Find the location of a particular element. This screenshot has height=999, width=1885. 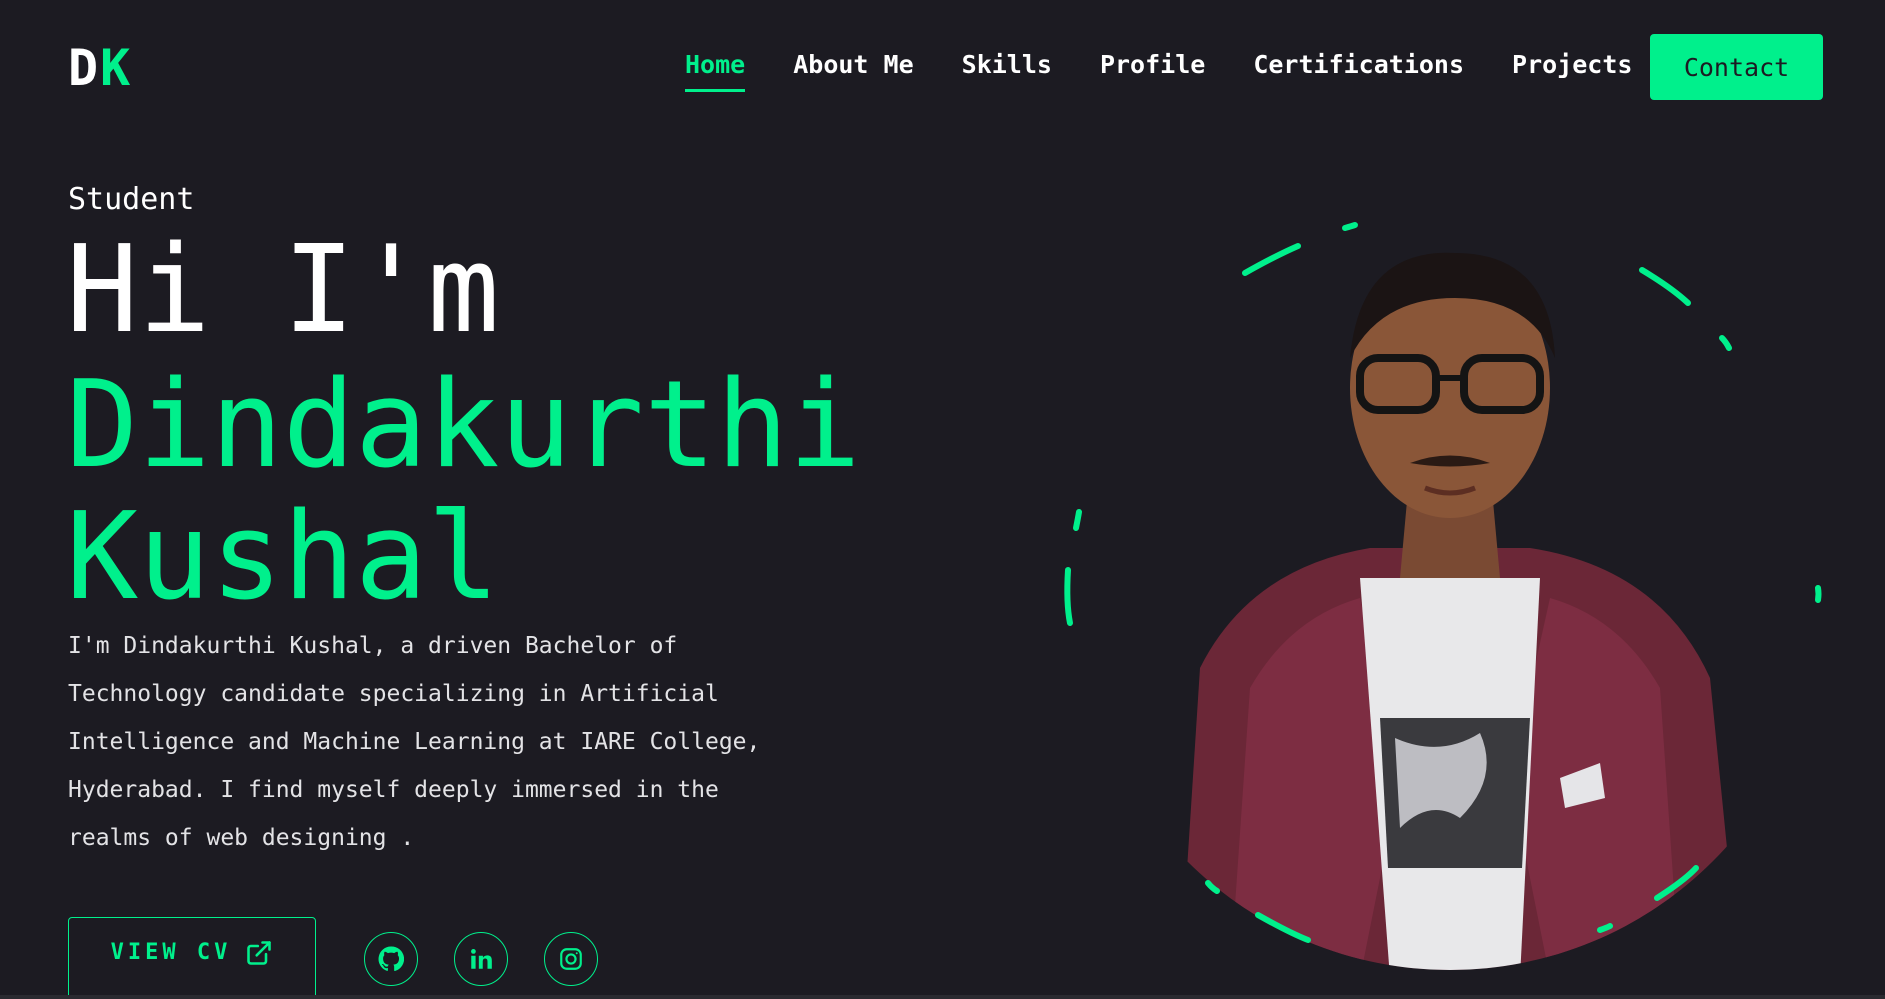

hero-name-line2: Kushal is located at coordinates (283, 557).